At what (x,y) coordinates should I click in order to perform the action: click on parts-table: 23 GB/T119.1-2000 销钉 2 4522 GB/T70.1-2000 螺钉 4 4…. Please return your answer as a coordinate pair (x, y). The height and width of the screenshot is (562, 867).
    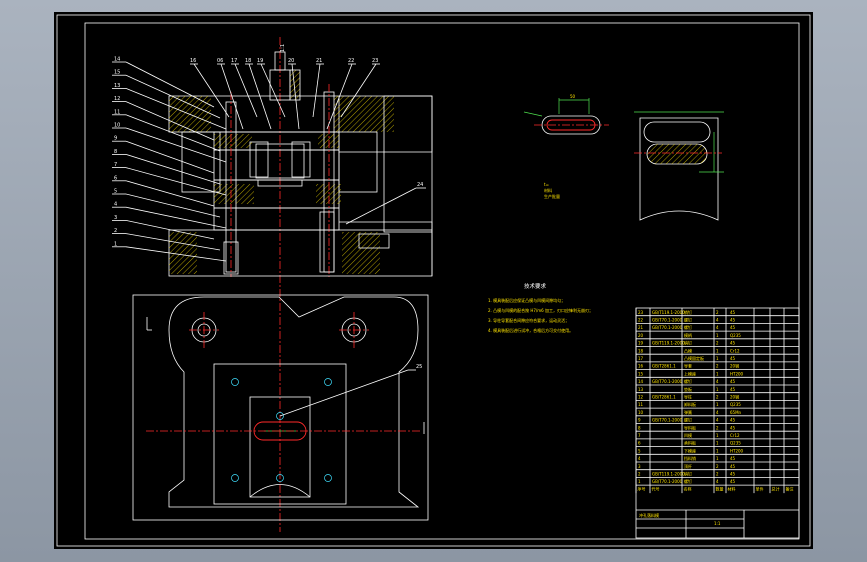
    Looking at the image, I should click on (717, 423).